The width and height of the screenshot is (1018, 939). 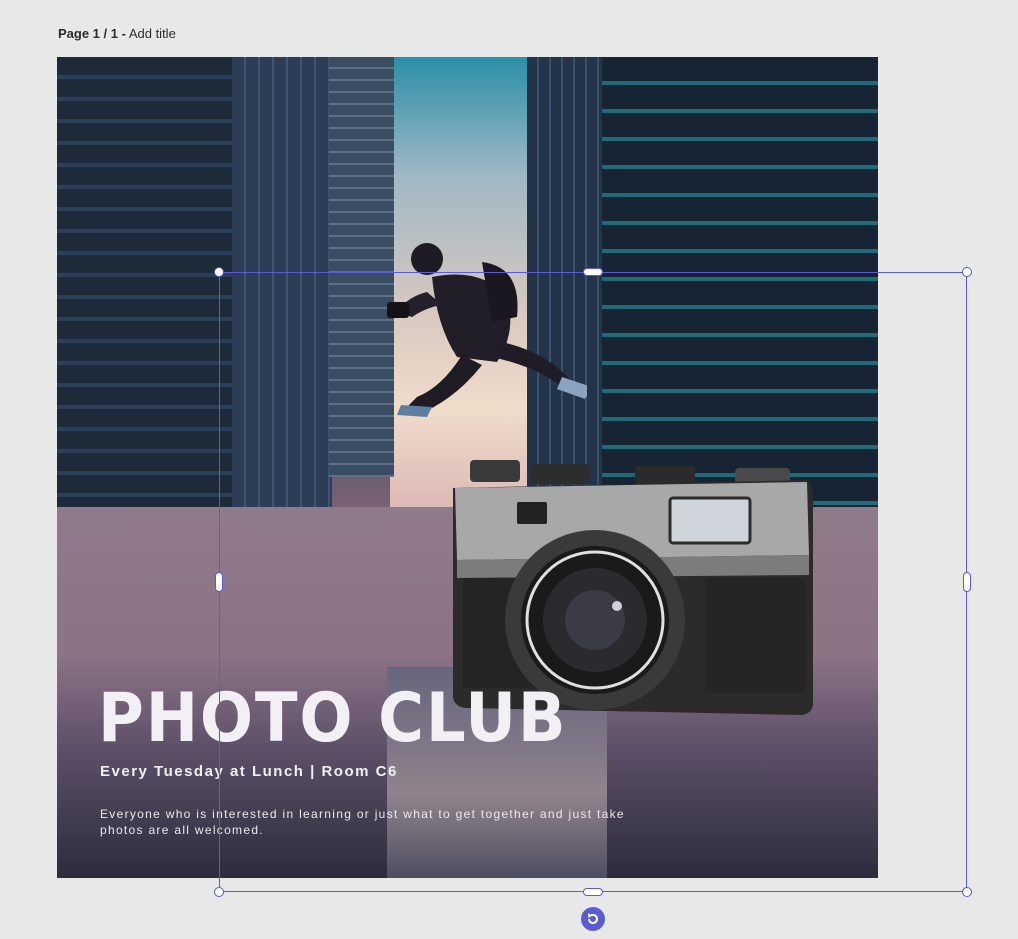 I want to click on page-indicator: Page 1 / 1 -, so click(x=92, y=33).